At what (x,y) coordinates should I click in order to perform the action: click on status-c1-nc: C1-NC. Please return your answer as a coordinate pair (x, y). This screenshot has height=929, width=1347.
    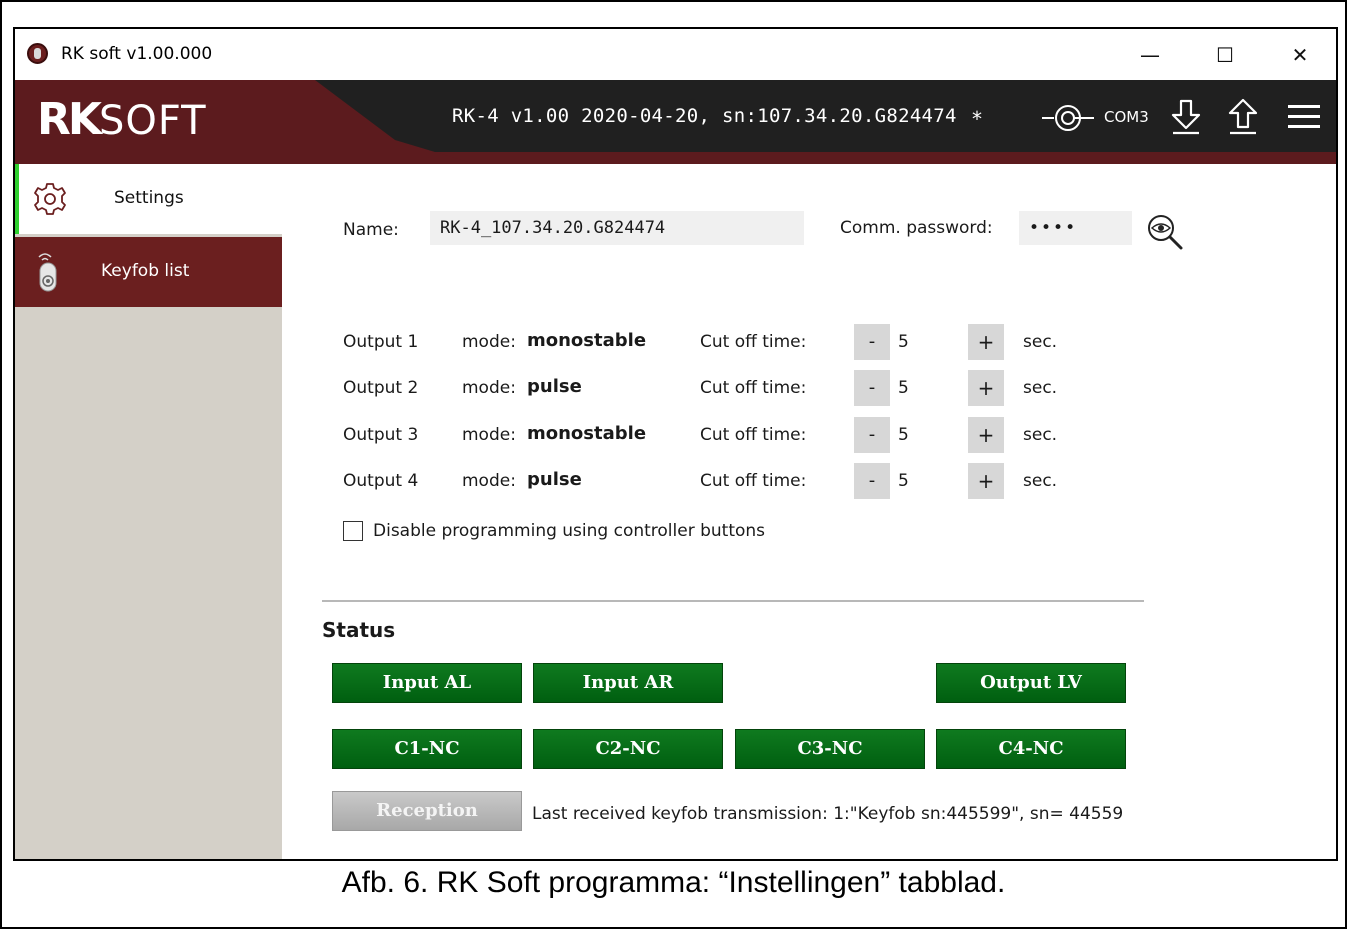
    Looking at the image, I should click on (427, 749).